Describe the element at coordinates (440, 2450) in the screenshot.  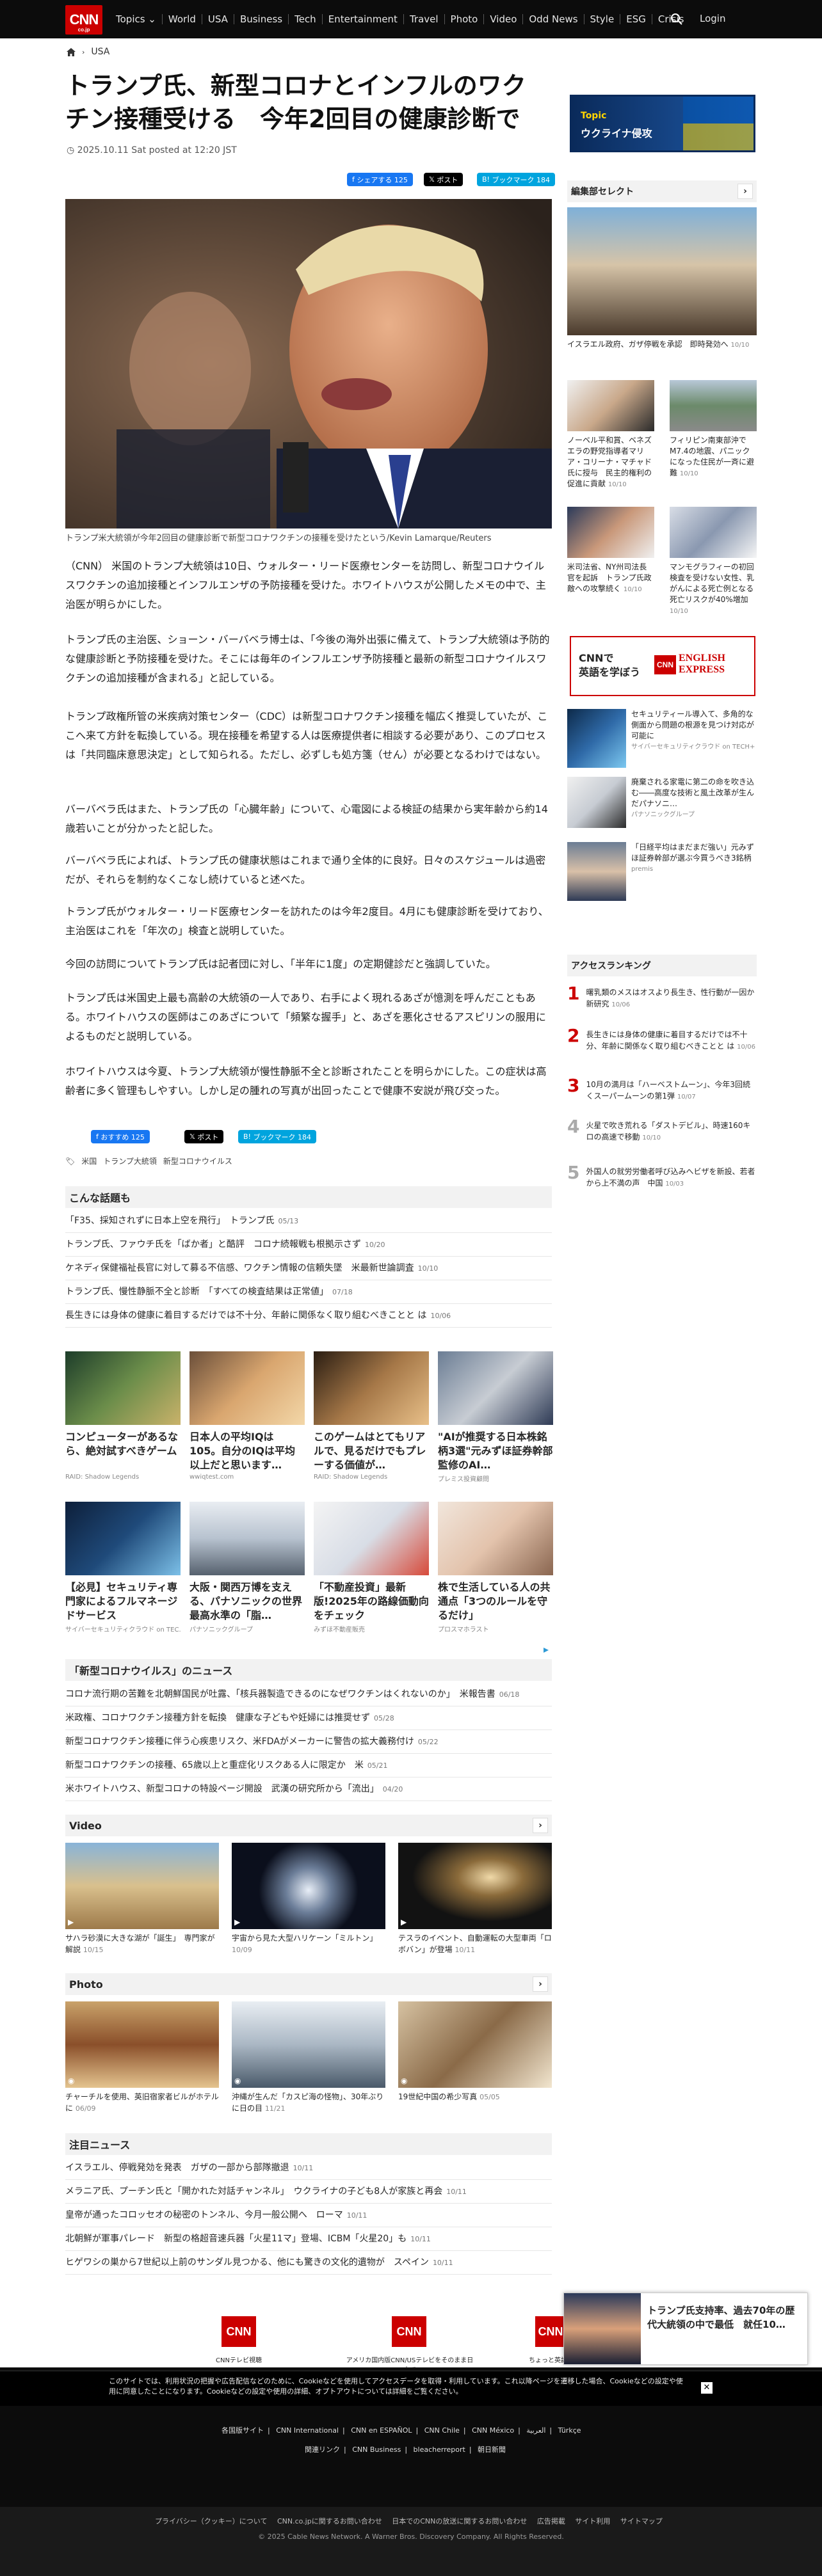
I see `footer-link: bleacherreport` at that location.